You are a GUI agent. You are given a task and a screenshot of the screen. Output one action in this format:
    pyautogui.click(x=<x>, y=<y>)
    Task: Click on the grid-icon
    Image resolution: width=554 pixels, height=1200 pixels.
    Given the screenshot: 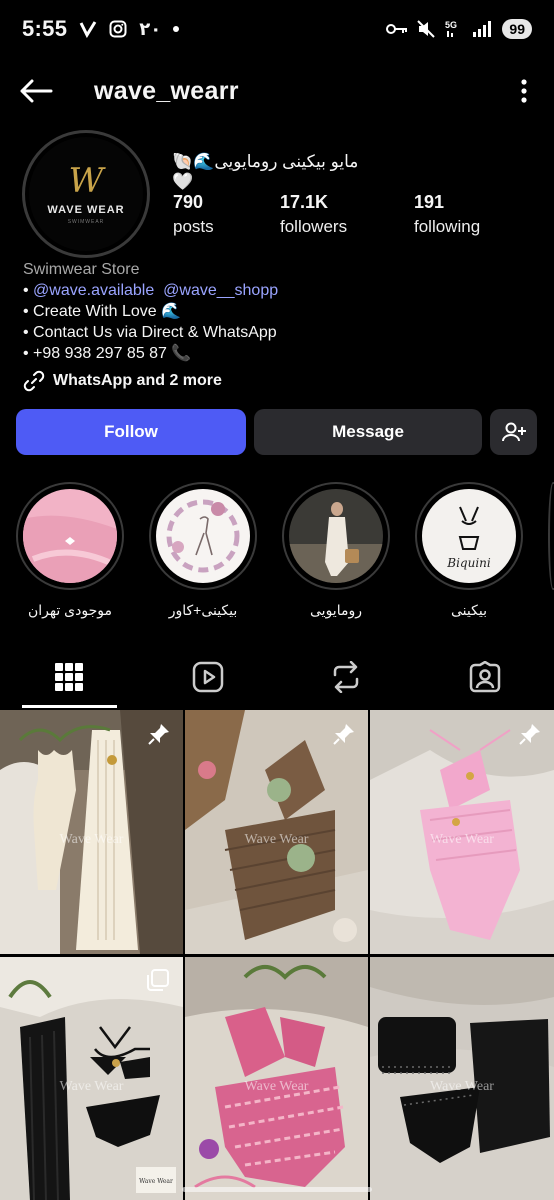 What is the action you would take?
    pyautogui.click(x=69, y=677)
    